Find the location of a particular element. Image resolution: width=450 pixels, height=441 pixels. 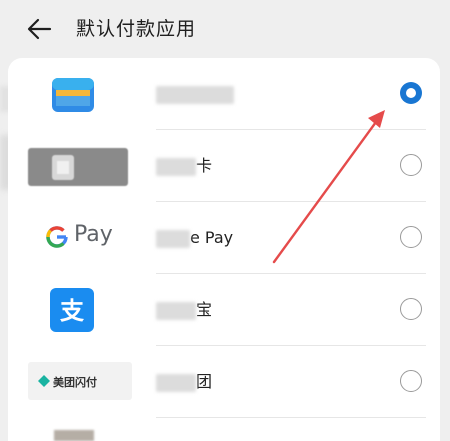

app-header: 默认付款应用 is located at coordinates (225, 29).